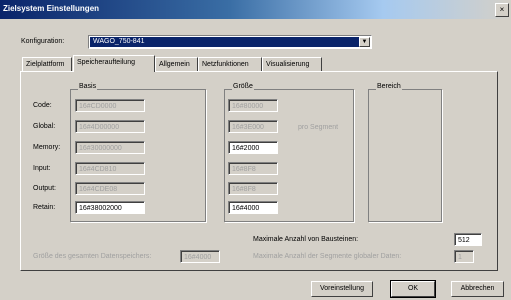  What do you see at coordinates (110, 168) in the screenshot?
I see `input-basis-field: 16#4CD810` at bounding box center [110, 168].